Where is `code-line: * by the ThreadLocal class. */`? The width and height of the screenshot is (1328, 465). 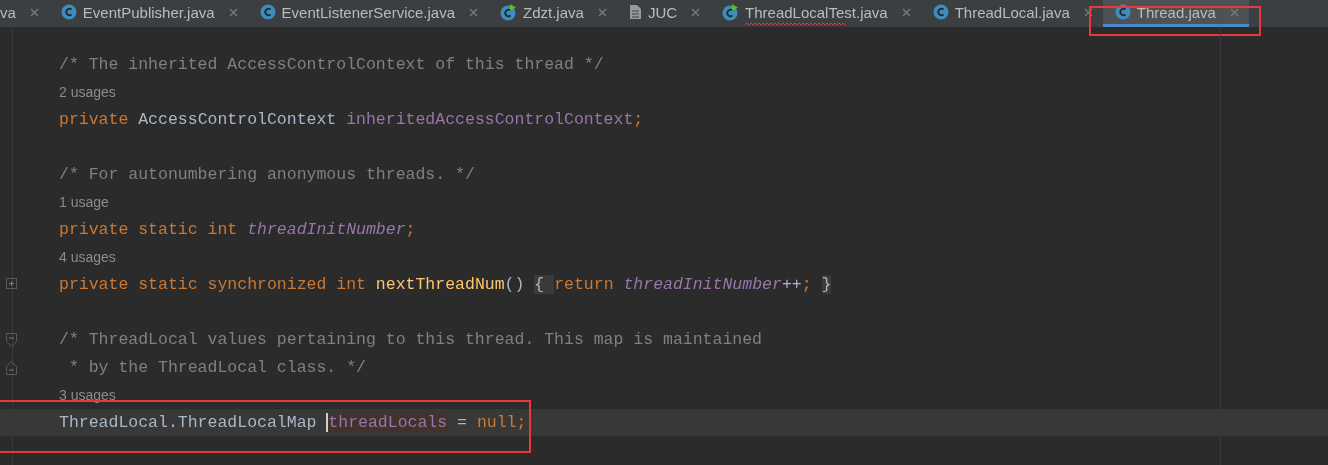 code-line: * by the ThreadLocal class. */ is located at coordinates (216, 367).